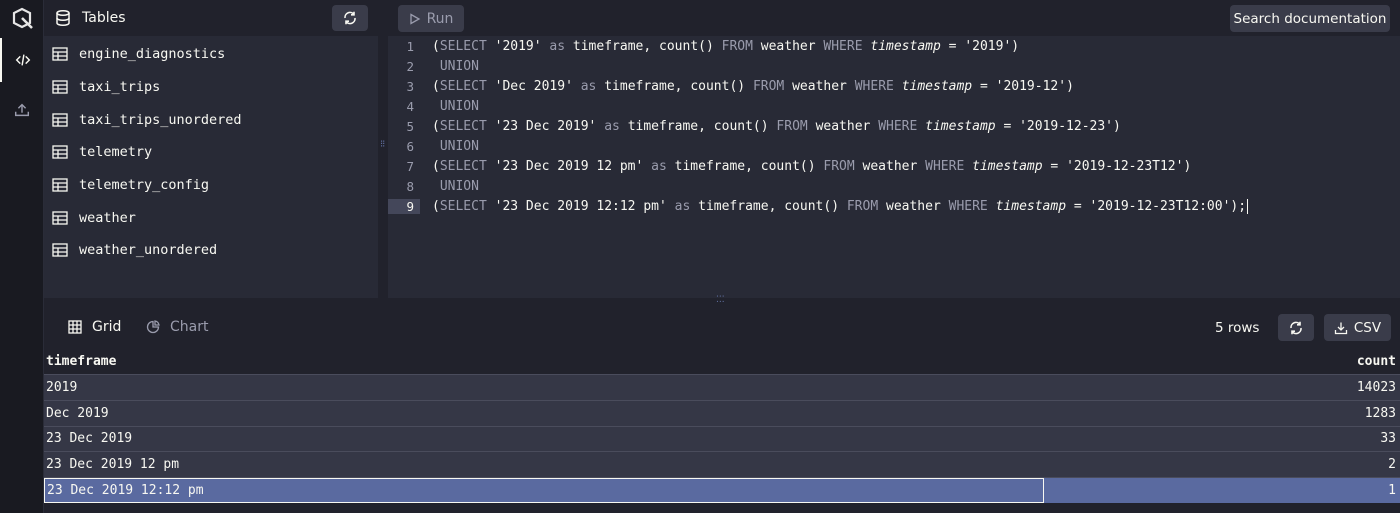 This screenshot has width=1400, height=513. I want to click on table-row: 23 Dec 2019 12:12 pm 1, so click(722, 490).